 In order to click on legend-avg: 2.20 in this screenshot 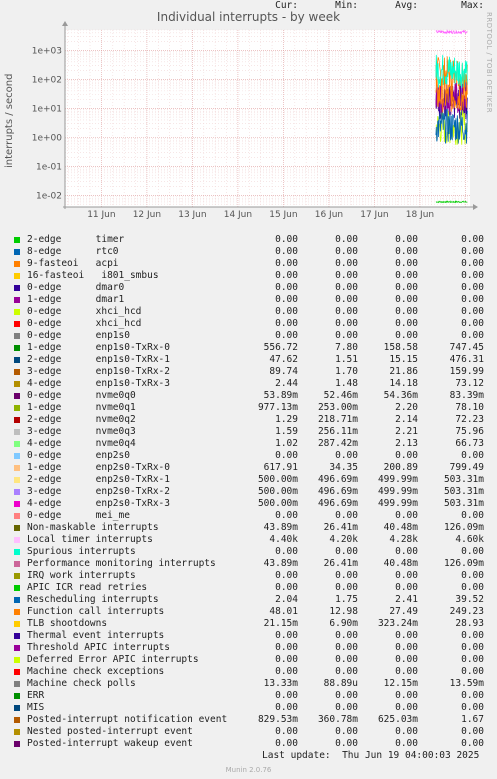, I will do `click(406, 407)`.